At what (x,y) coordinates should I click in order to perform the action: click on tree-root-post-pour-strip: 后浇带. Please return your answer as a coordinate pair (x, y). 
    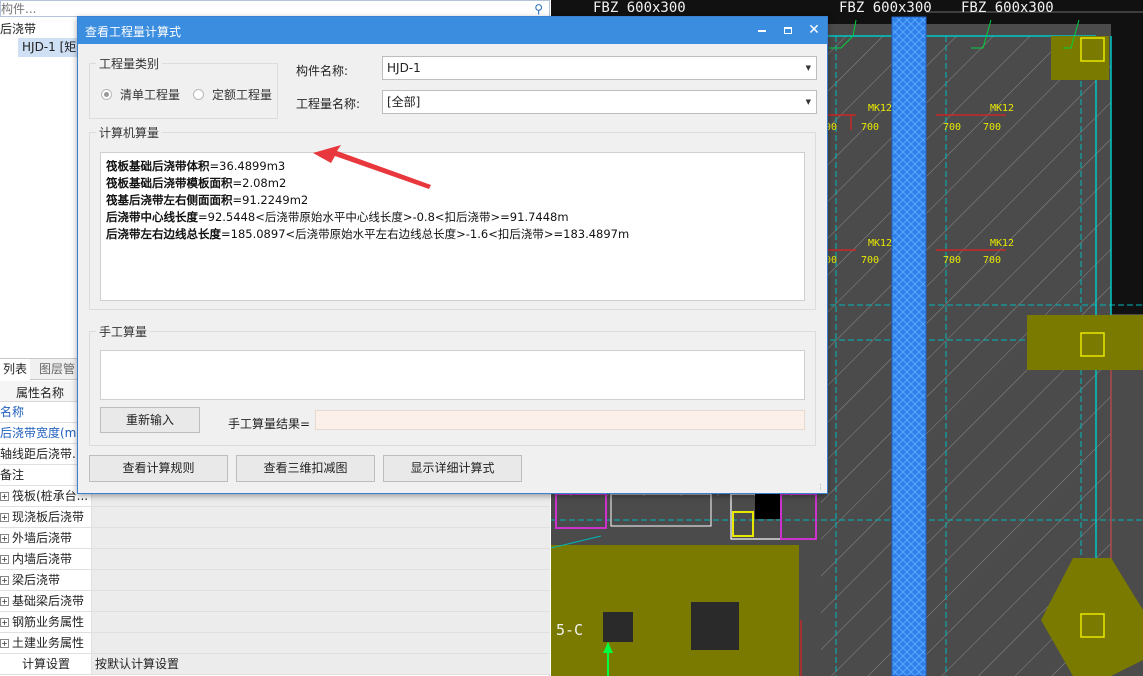
    Looking at the image, I should click on (18, 28).